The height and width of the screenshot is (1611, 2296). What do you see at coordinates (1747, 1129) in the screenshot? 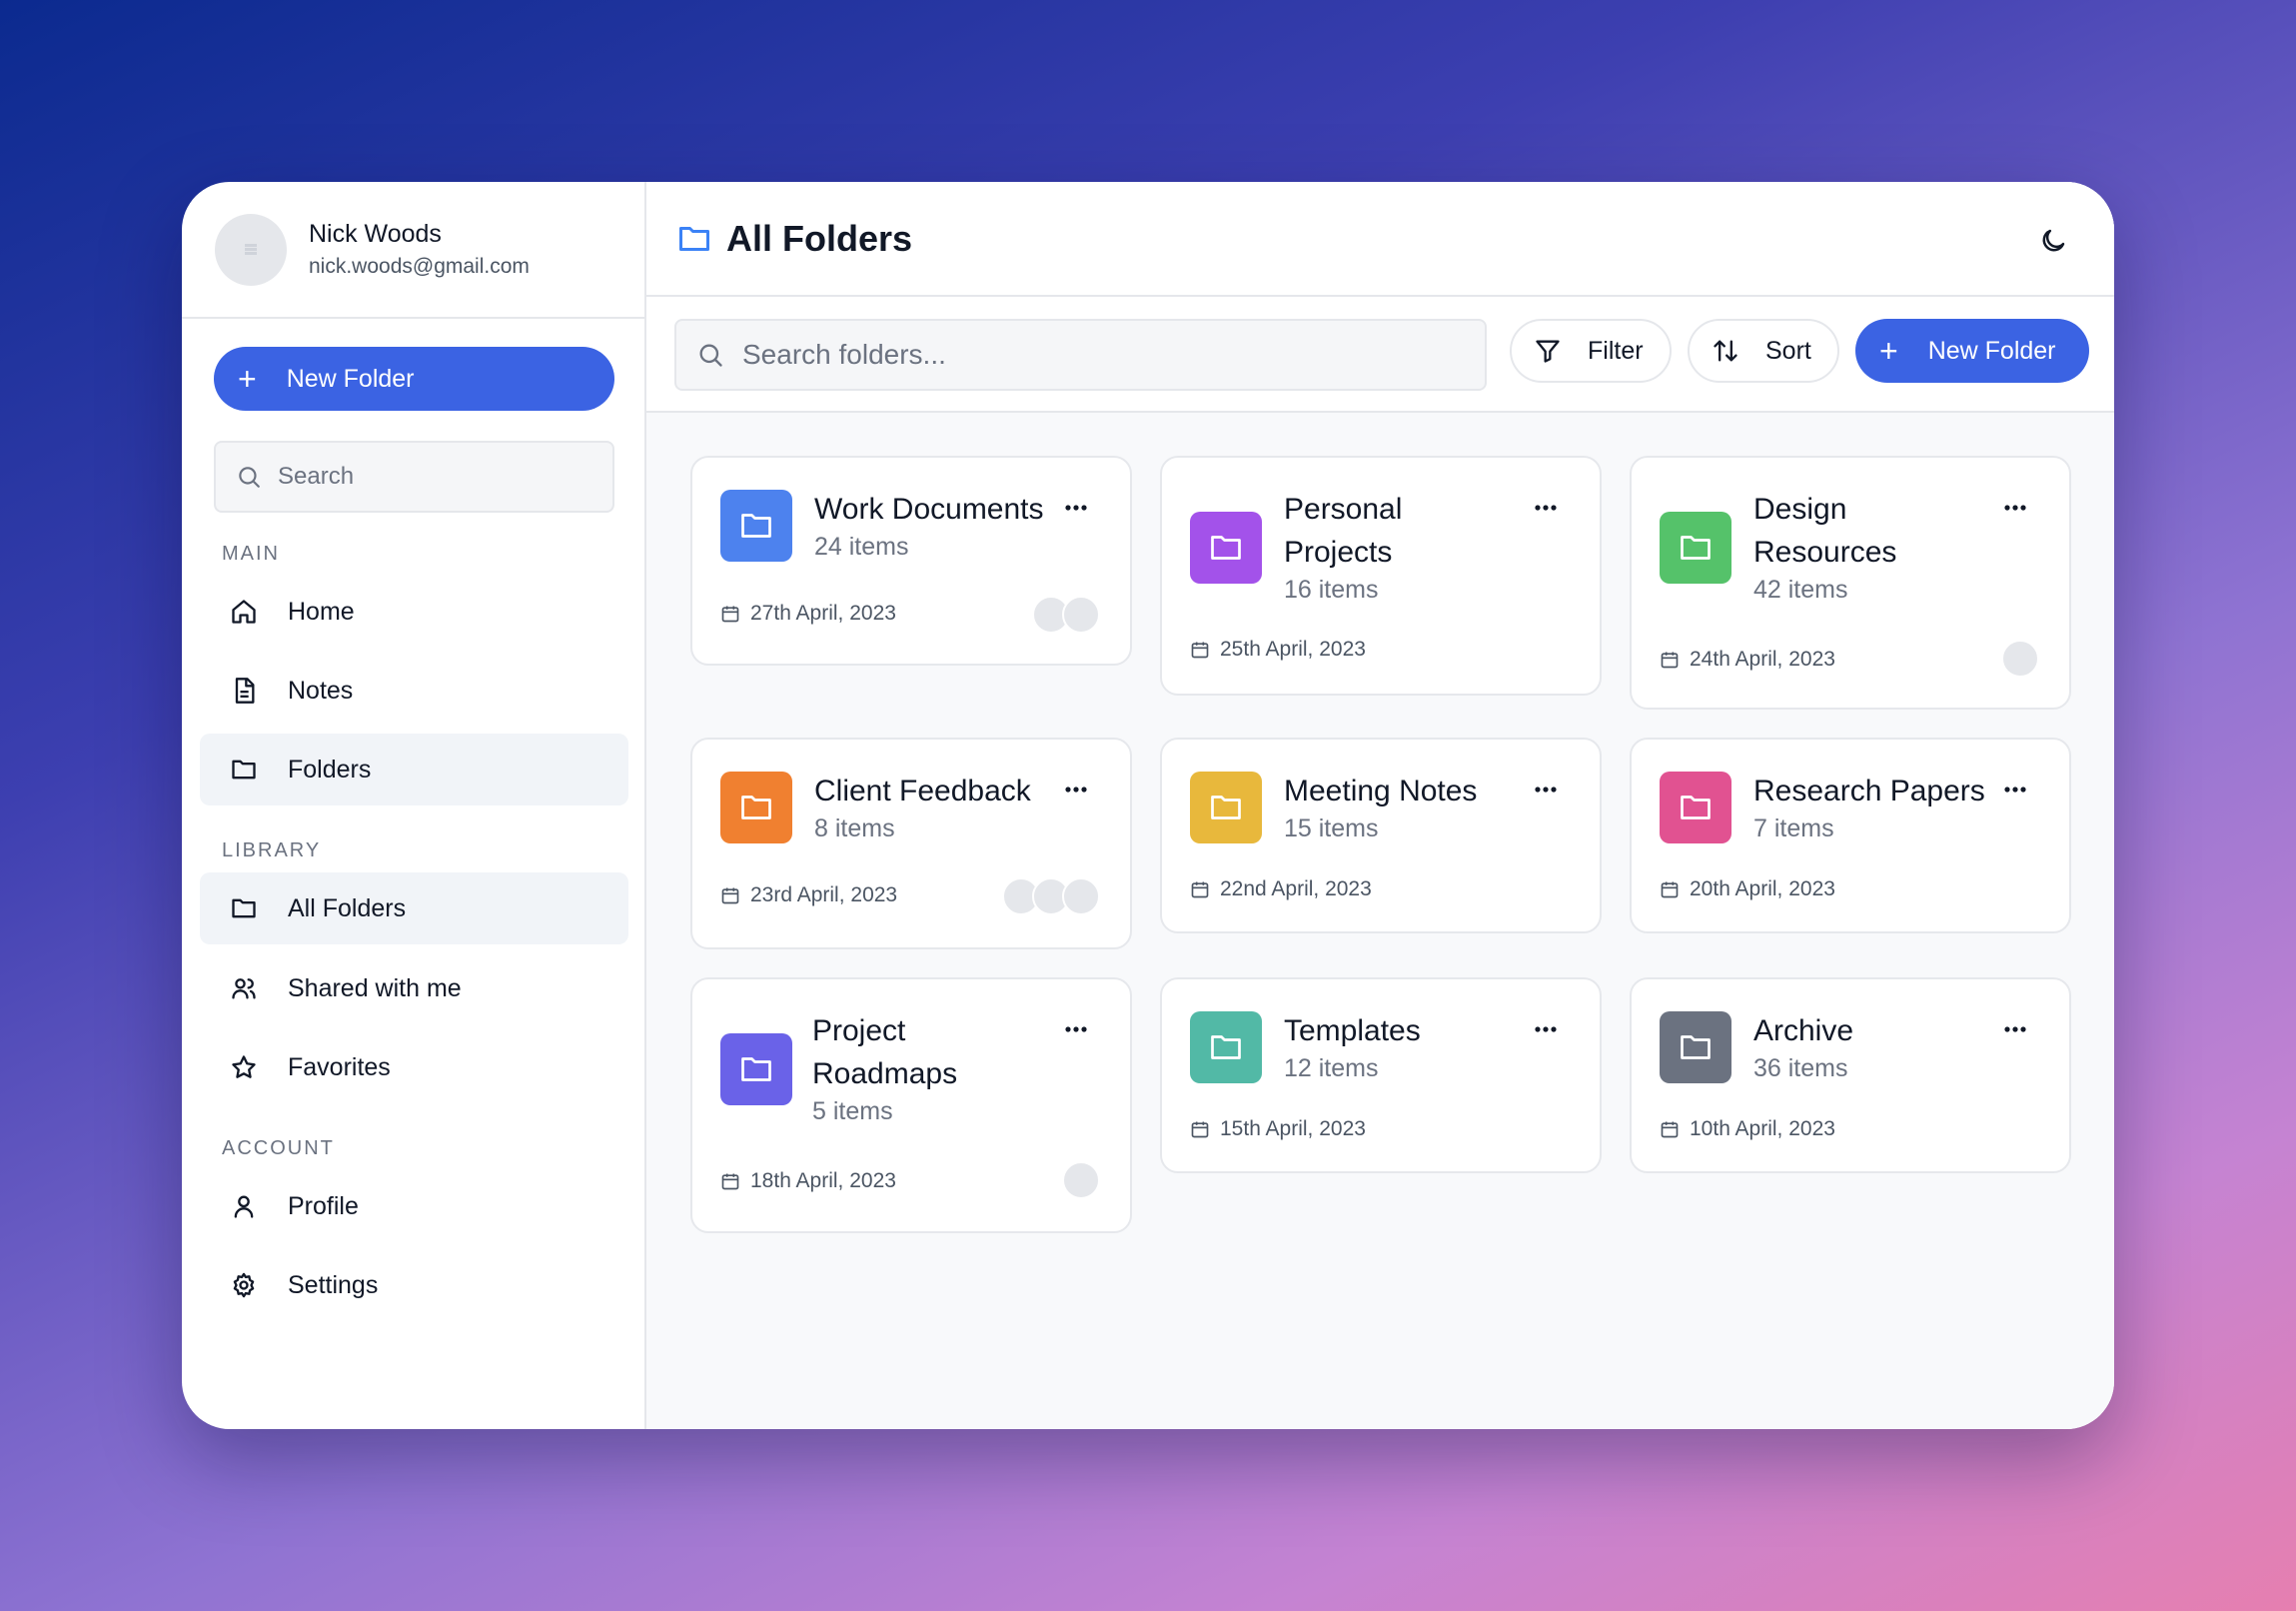
I see `folder-date: 10th April, 2023` at bounding box center [1747, 1129].